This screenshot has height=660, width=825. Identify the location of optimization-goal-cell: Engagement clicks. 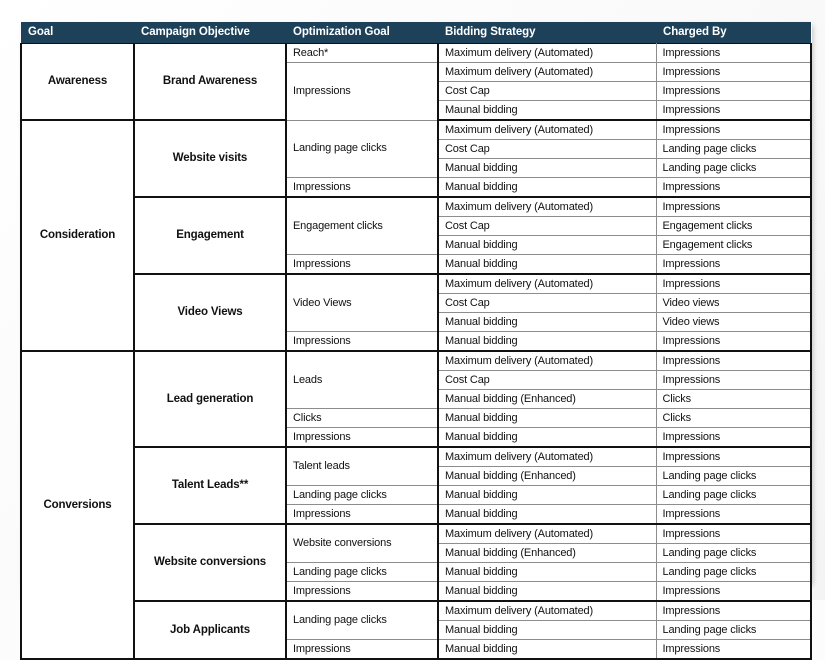
(362, 226).